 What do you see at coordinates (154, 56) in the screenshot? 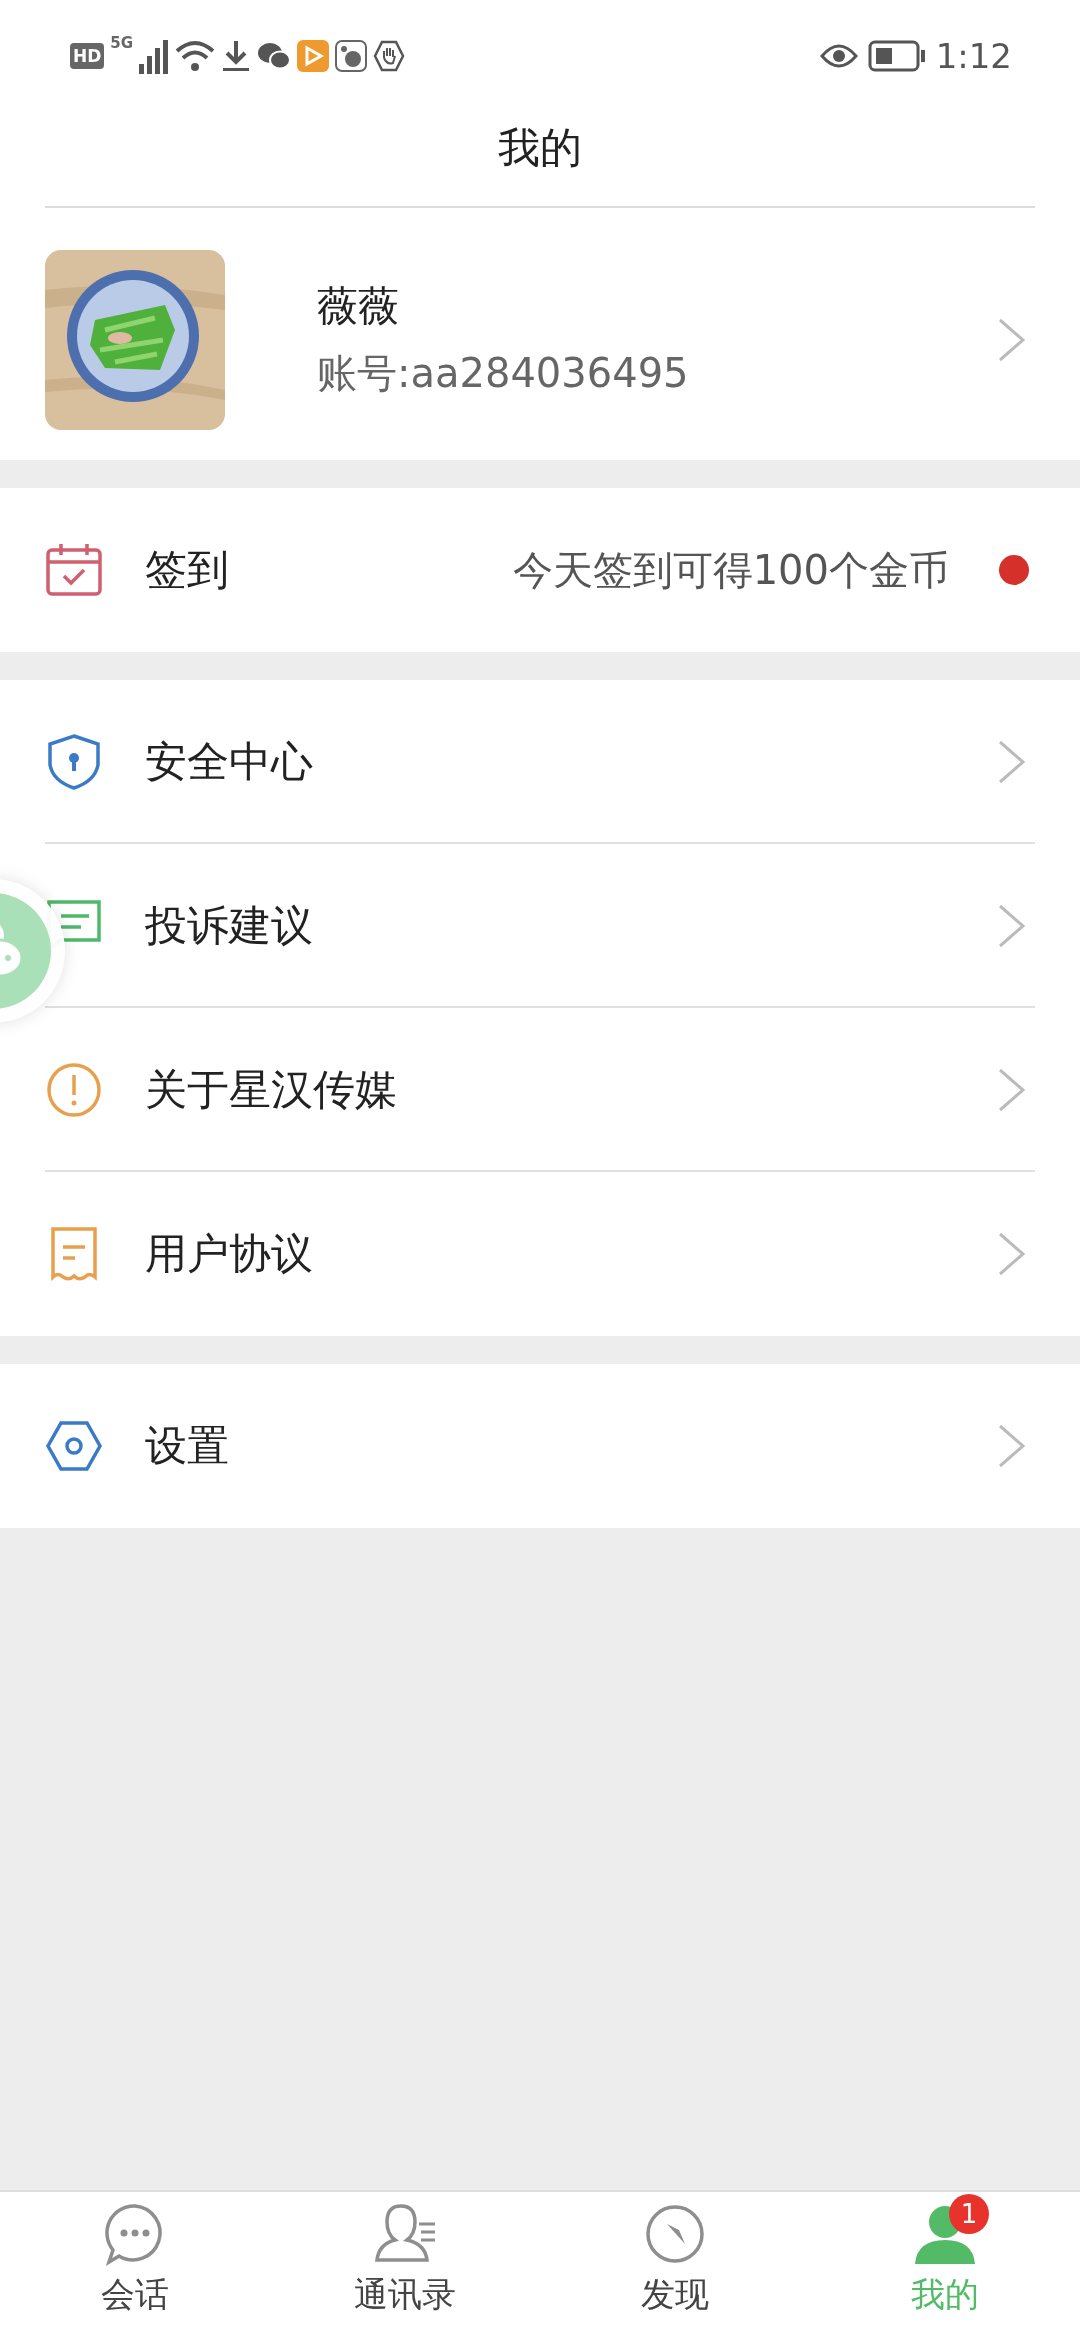
I see `signal-icon` at bounding box center [154, 56].